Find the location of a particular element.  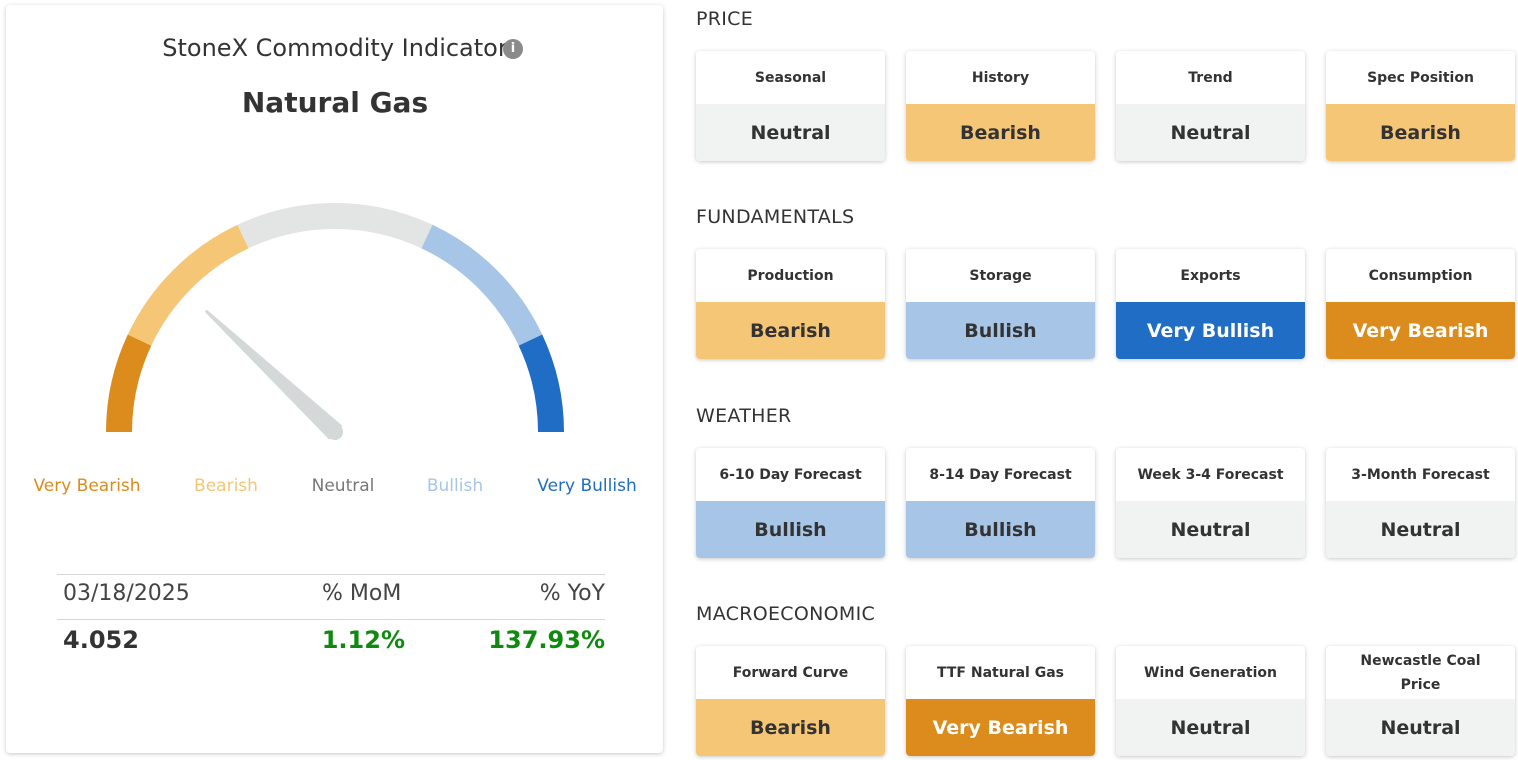

tile-label: Storage is located at coordinates (1000, 275).